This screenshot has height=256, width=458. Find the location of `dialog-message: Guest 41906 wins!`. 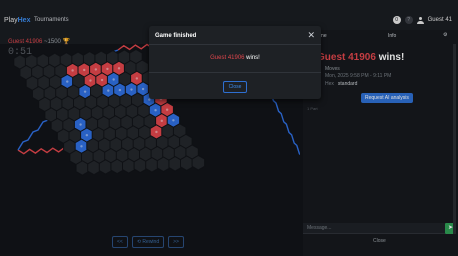

dialog-message: Guest 41906 wins! is located at coordinates (235, 58).